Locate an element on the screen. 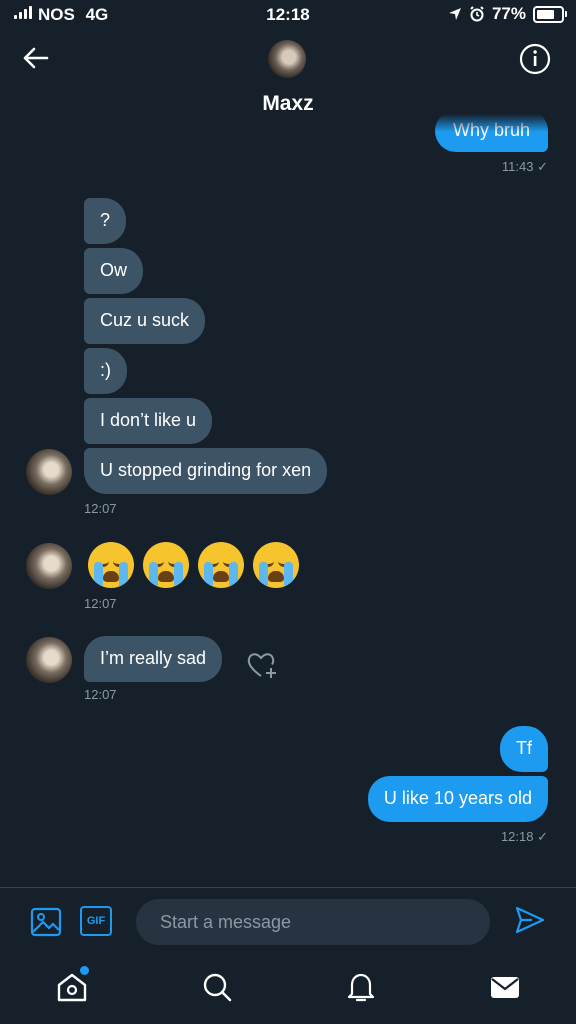 This screenshot has height=1024, width=576. message-text: I don’t like u is located at coordinates (148, 420).